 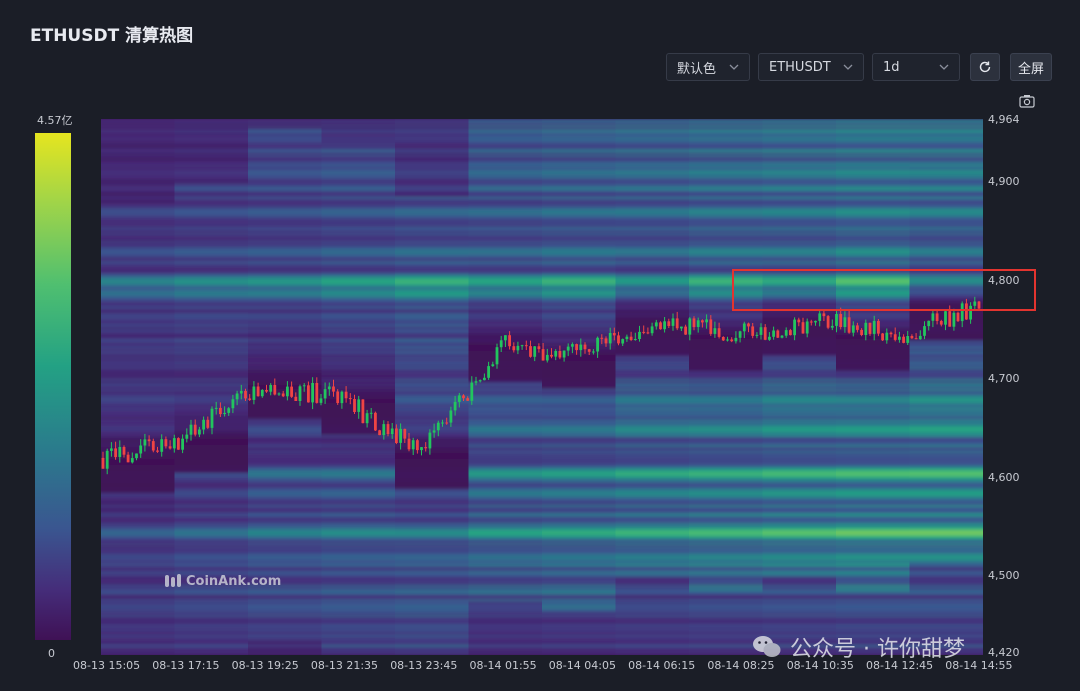 I want to click on x-tick-label: 08-14 01:55, so click(x=503, y=665).